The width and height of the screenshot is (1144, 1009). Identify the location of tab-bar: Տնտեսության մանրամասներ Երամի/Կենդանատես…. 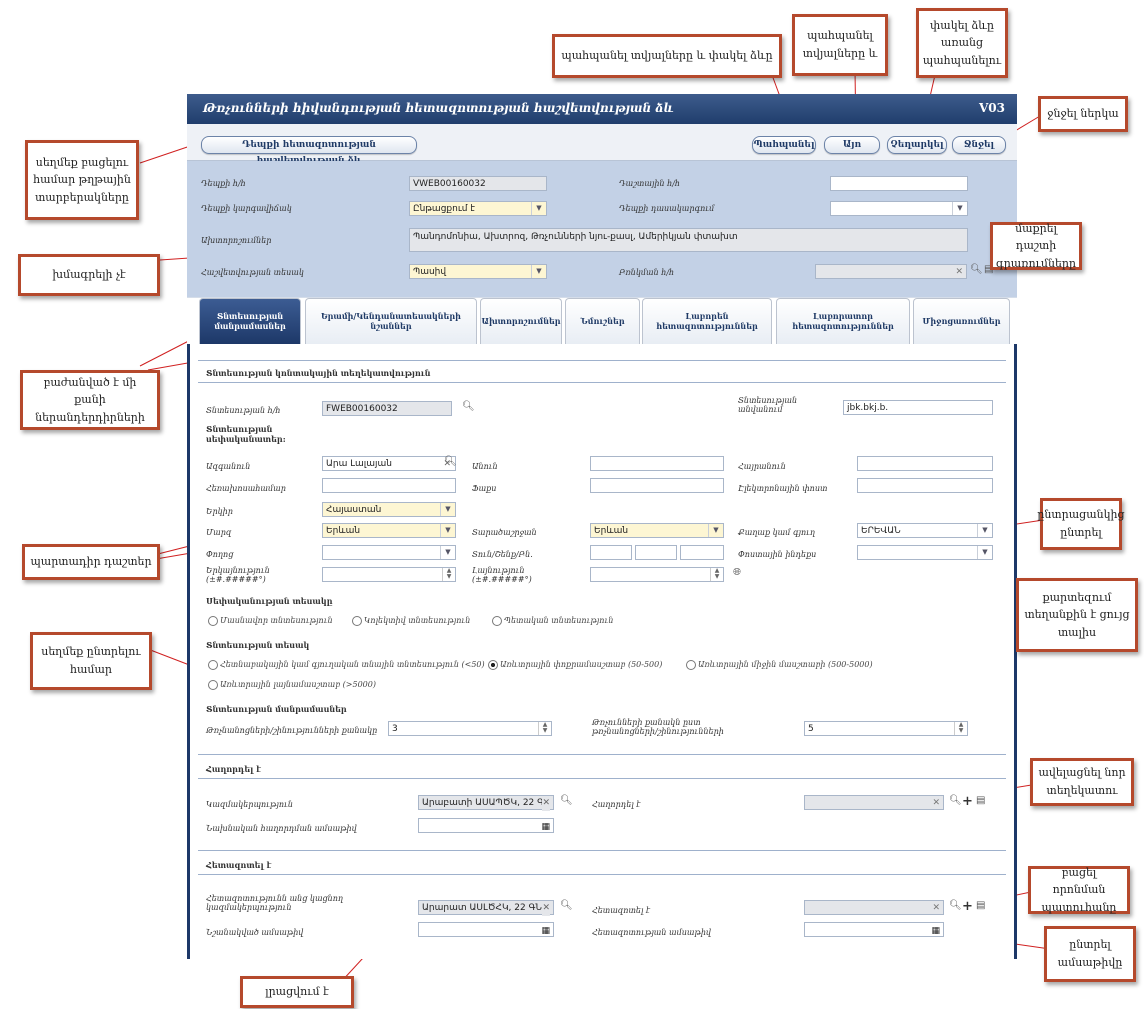
(602, 323).